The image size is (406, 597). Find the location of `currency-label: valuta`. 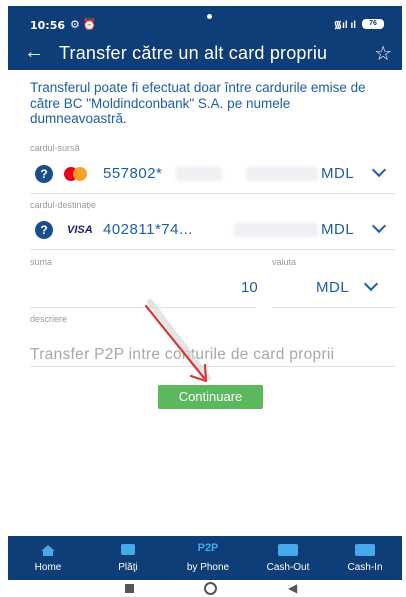

currency-label: valuta is located at coordinates (284, 262).